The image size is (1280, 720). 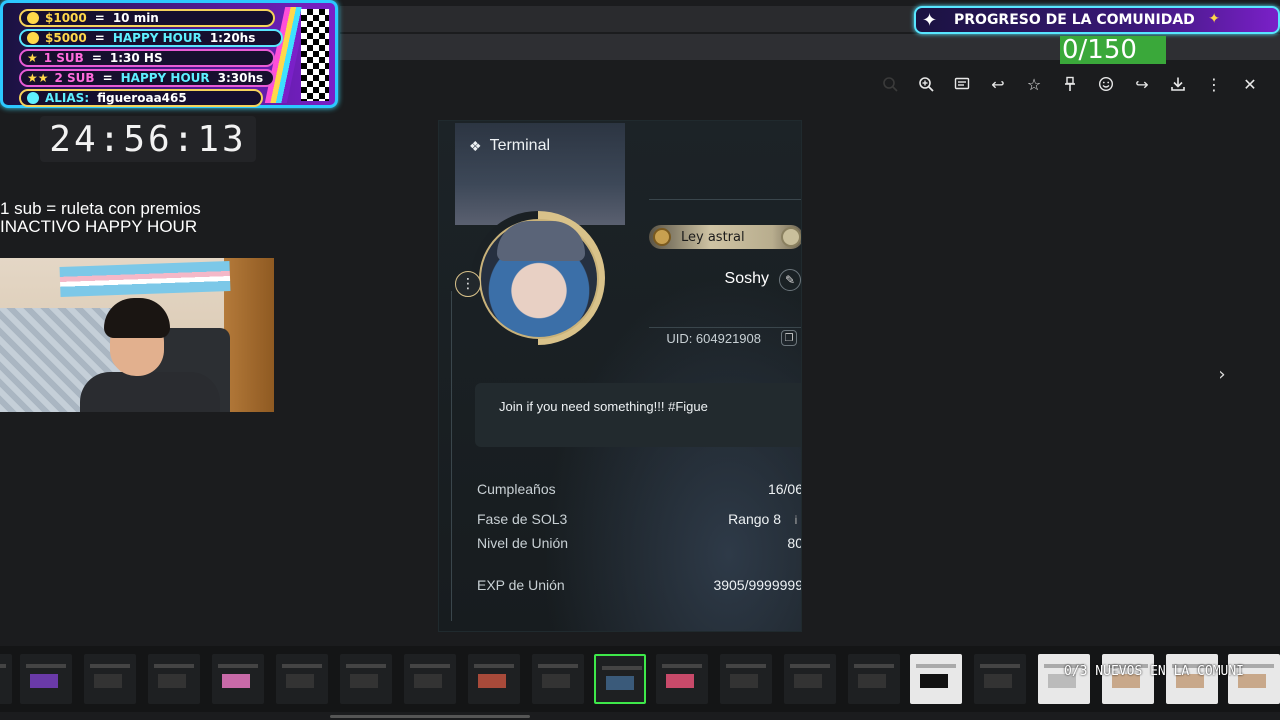 I want to click on forward-icon: ↪, so click(x=1142, y=84).